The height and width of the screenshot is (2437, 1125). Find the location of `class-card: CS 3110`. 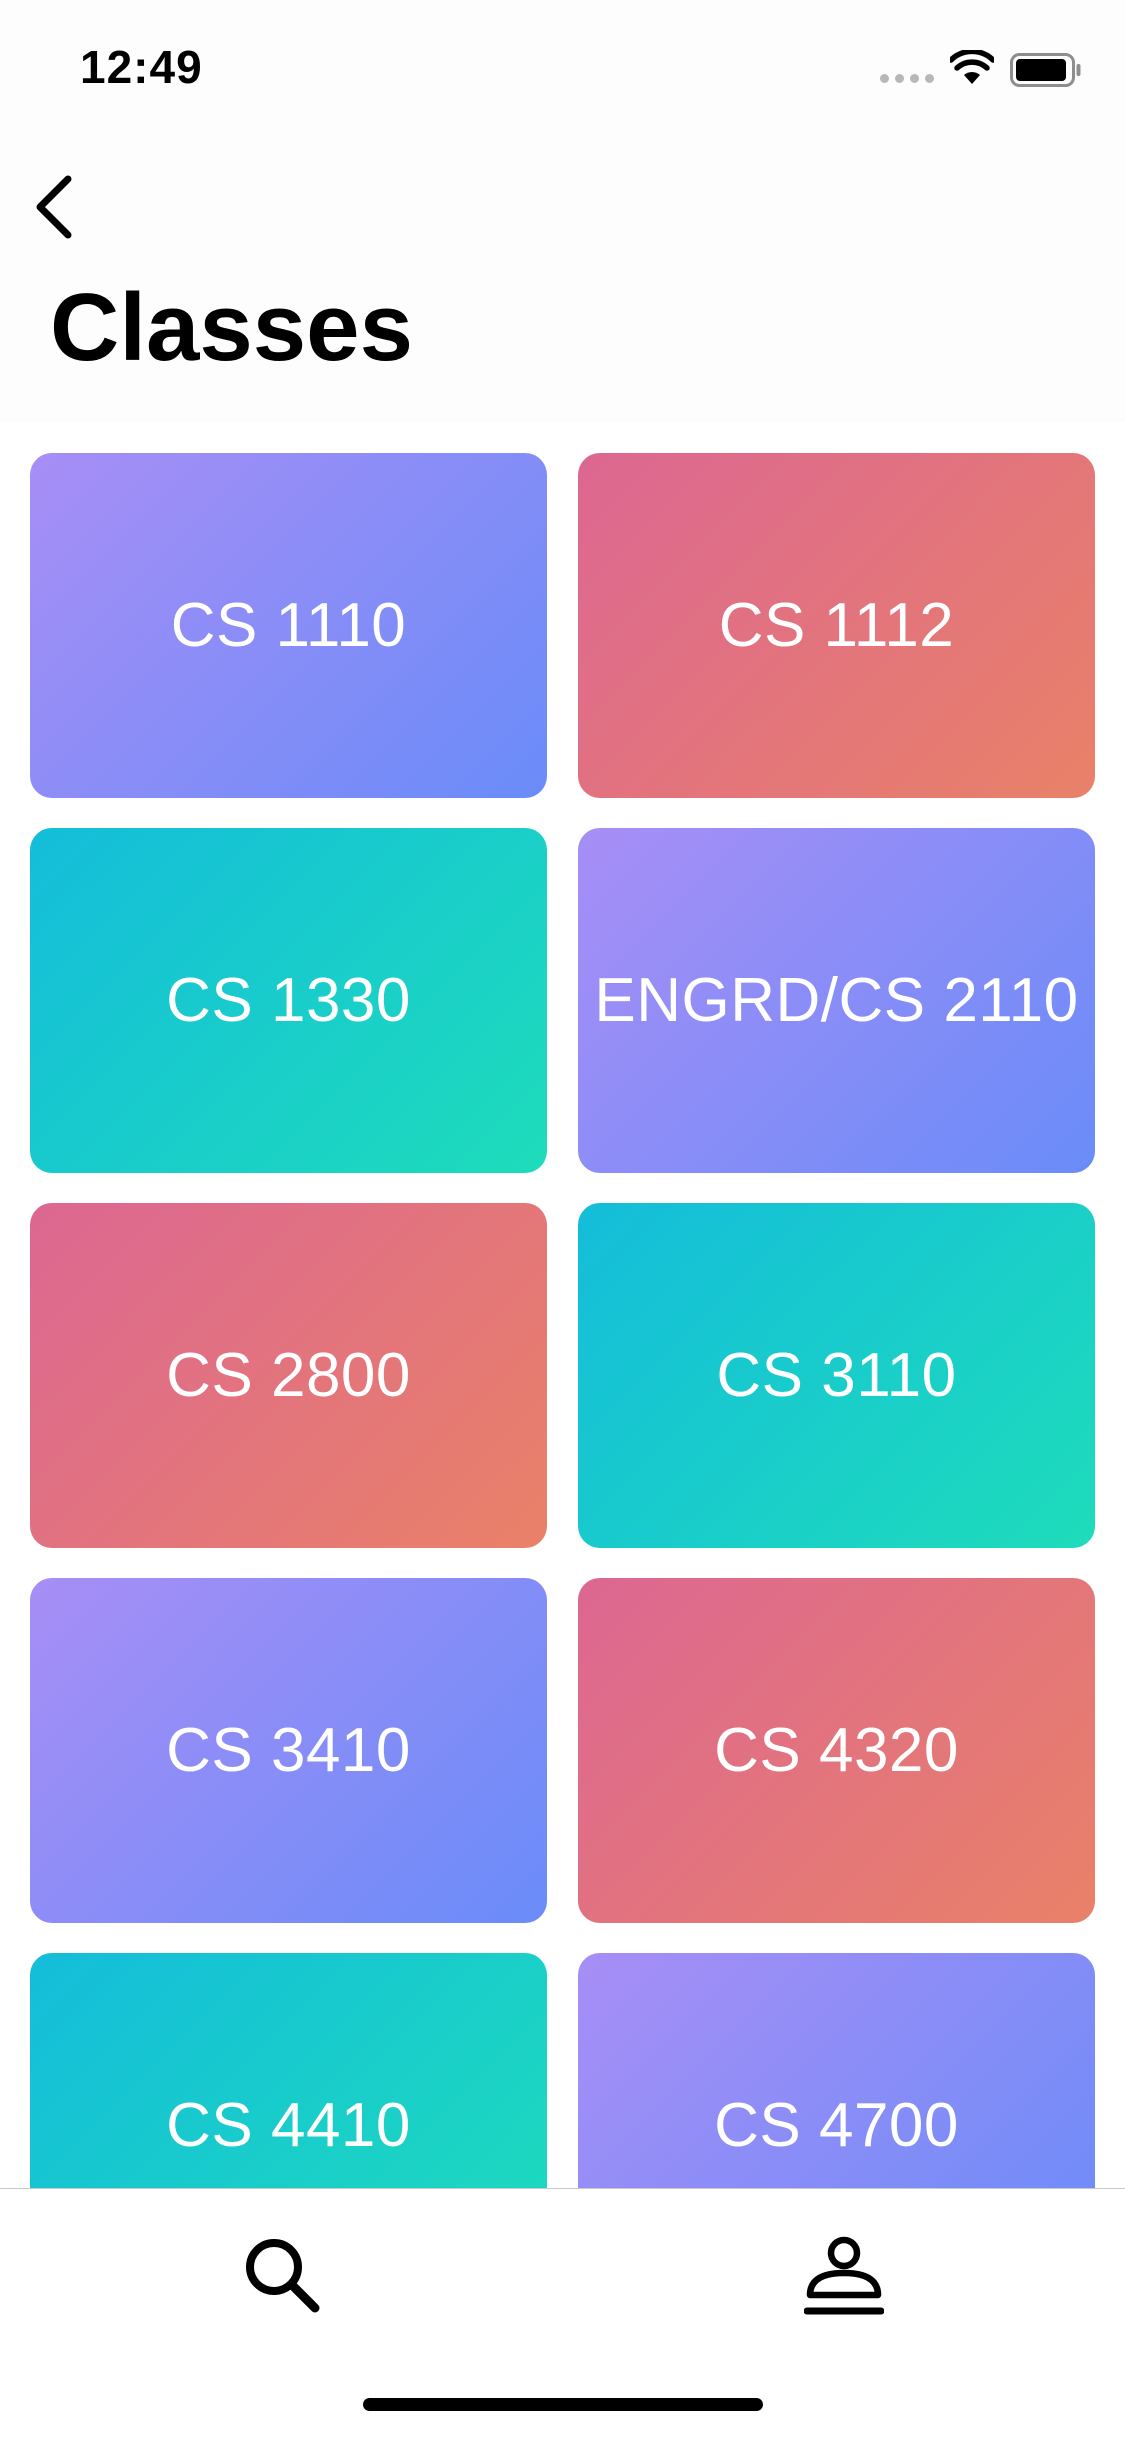

class-card: CS 3110 is located at coordinates (836, 1375).